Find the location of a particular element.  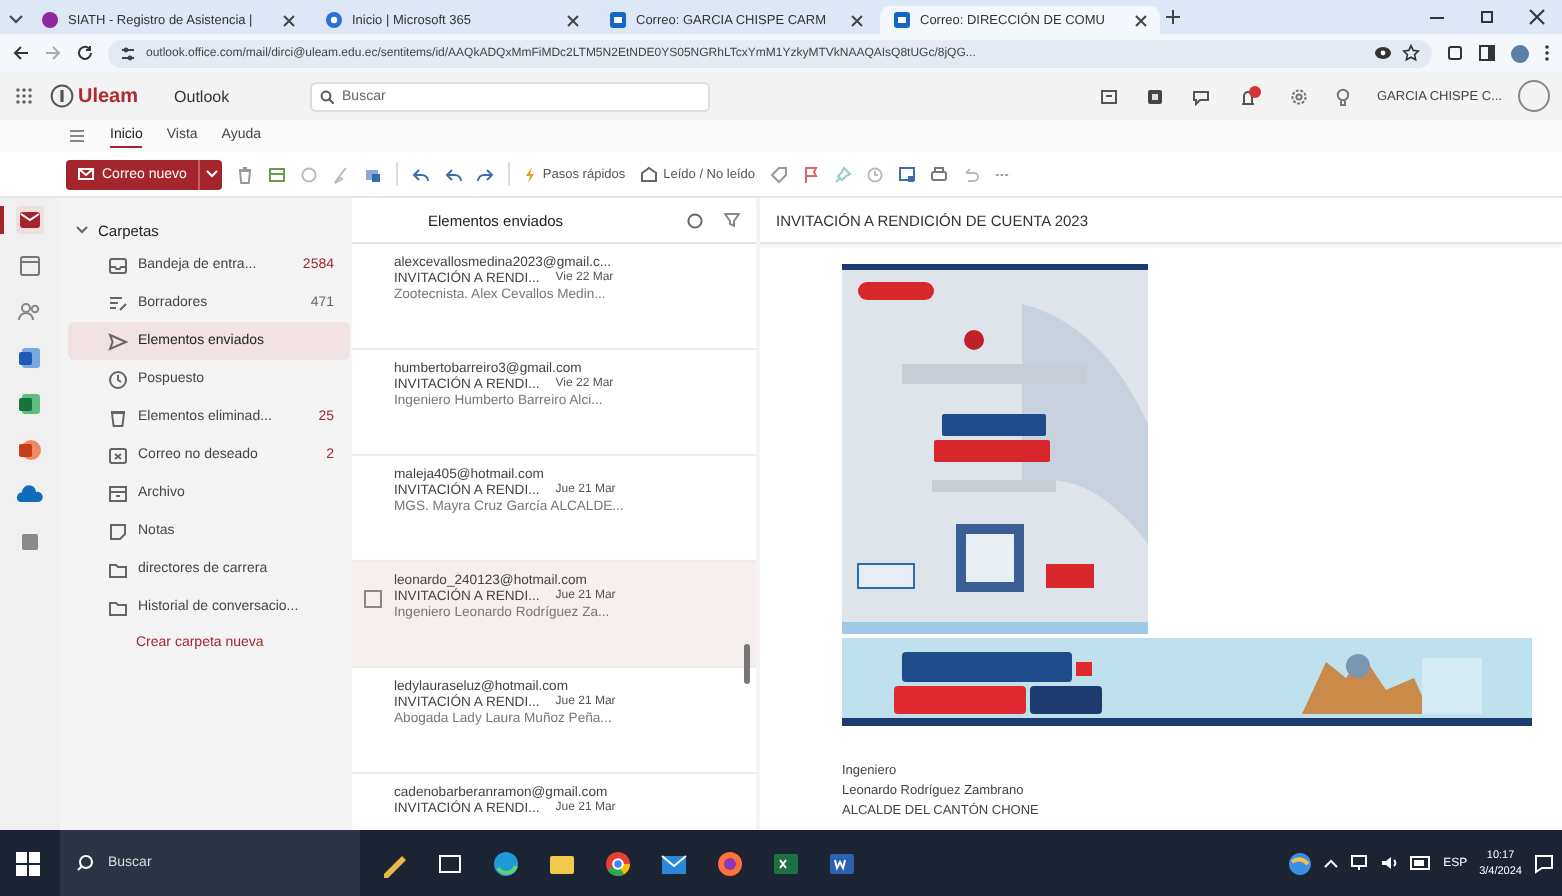

settings-icon is located at coordinates (1298, 96).